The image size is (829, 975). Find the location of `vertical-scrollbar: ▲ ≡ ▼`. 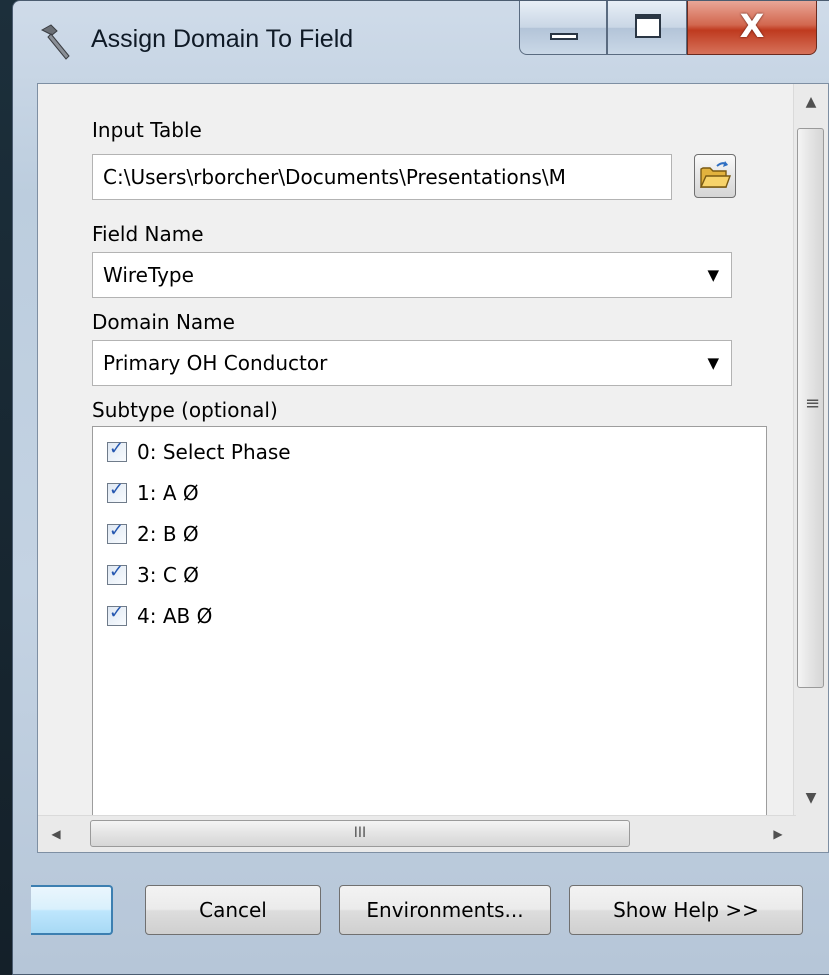

vertical-scrollbar: ▲ ≡ ▼ is located at coordinates (810, 450).